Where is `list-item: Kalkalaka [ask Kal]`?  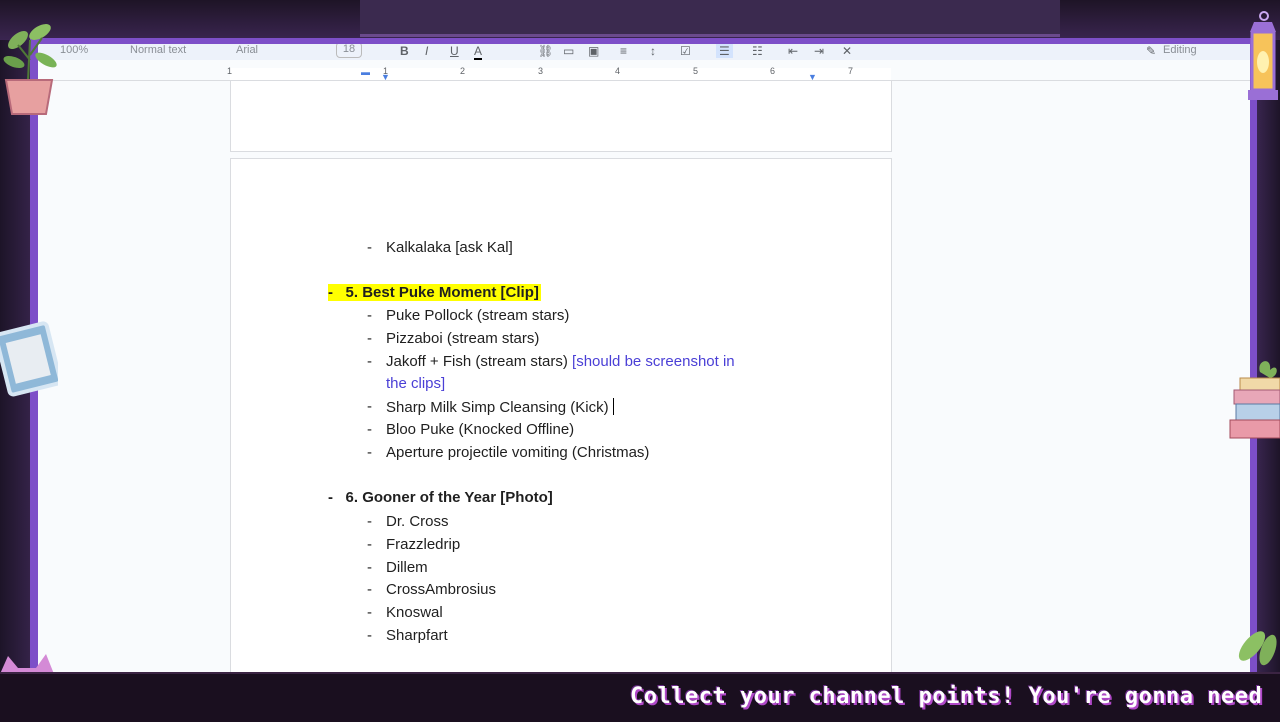 list-item: Kalkalaka [ask Kal] is located at coordinates (449, 247).